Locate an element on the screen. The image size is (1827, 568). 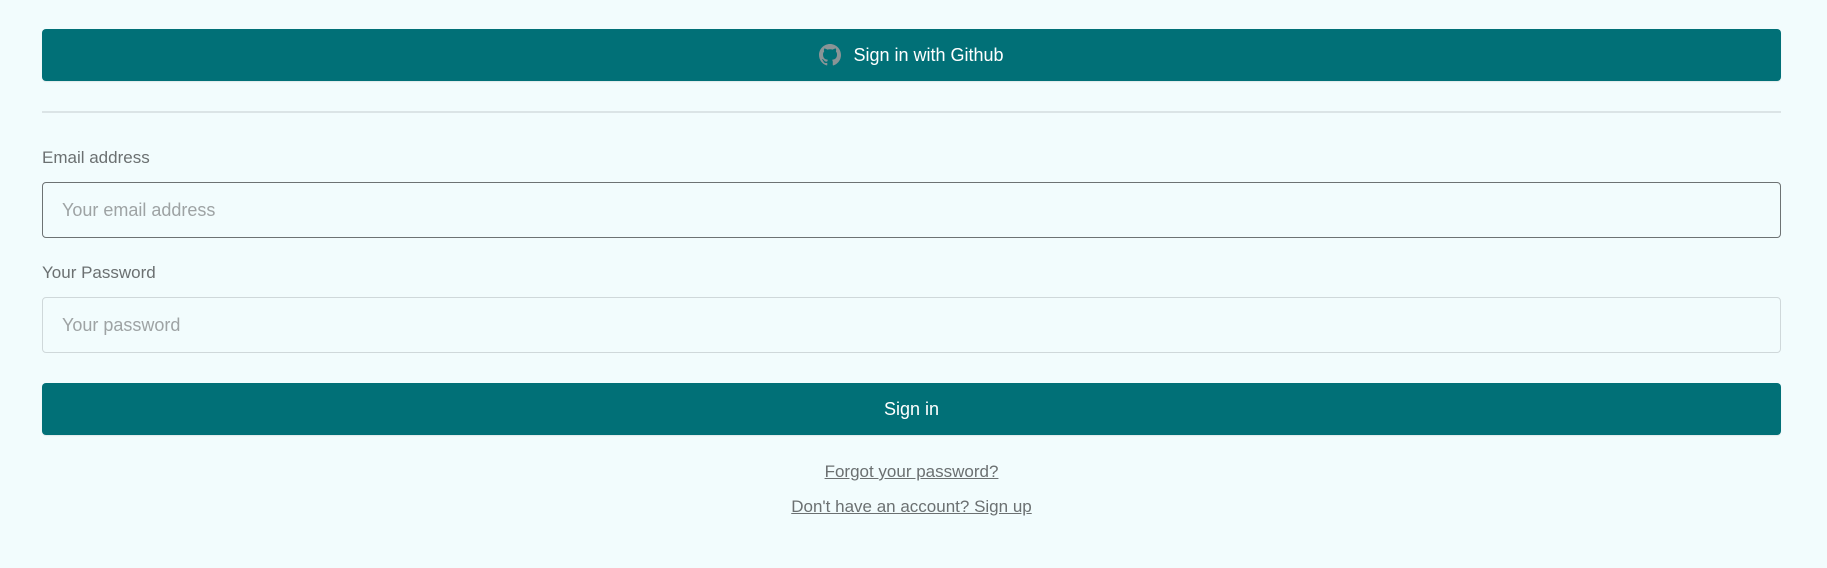
signin-label: Sign in is located at coordinates (911, 408).